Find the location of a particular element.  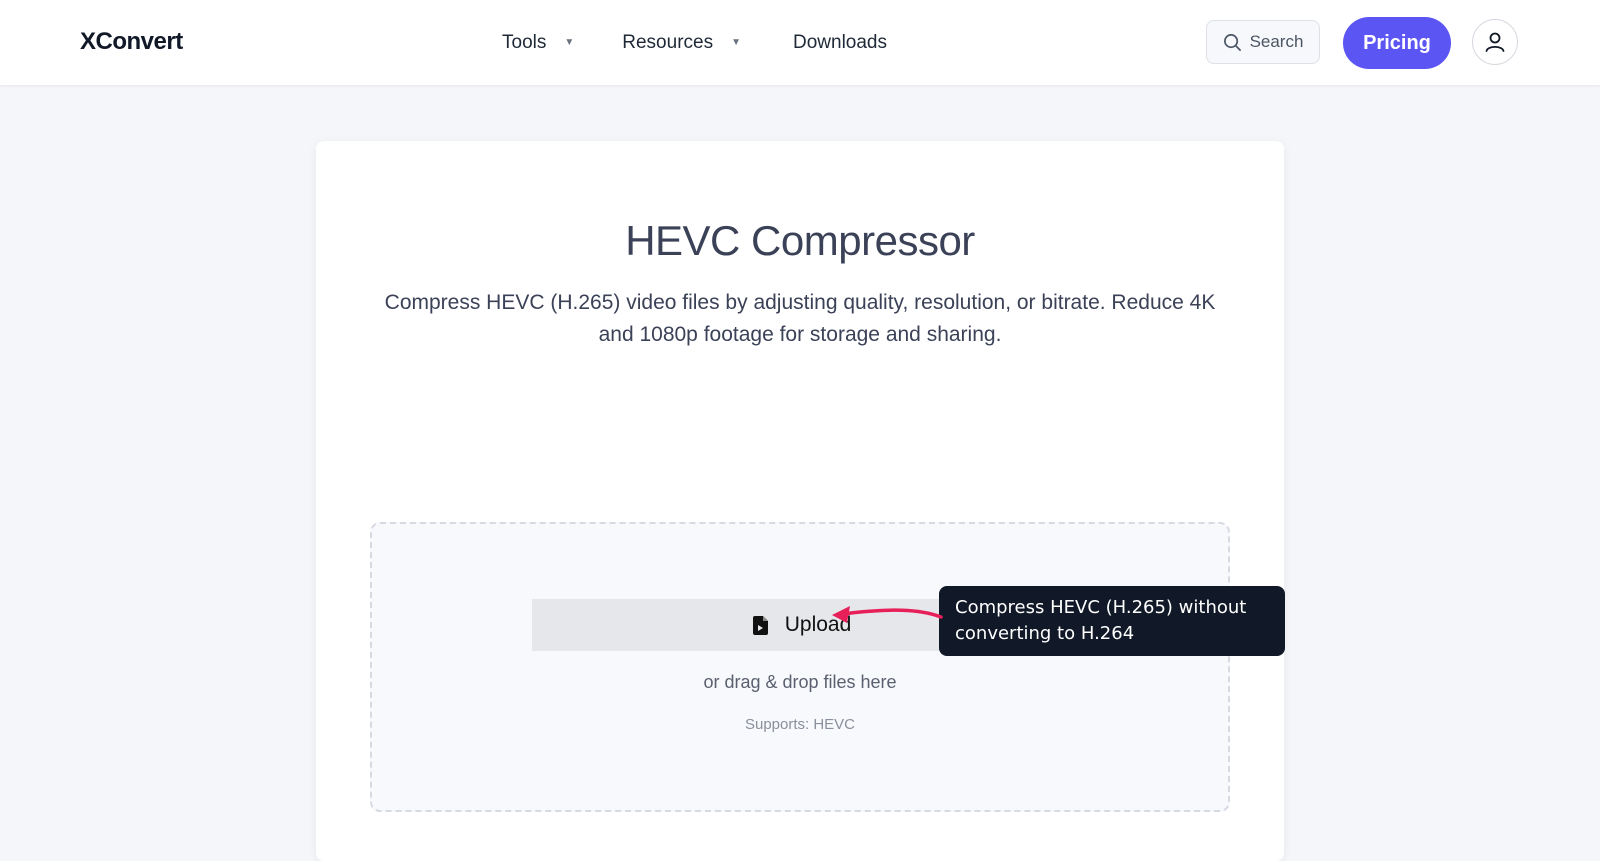

nav-item-resources: Resources ▼ is located at coordinates (681, 43).